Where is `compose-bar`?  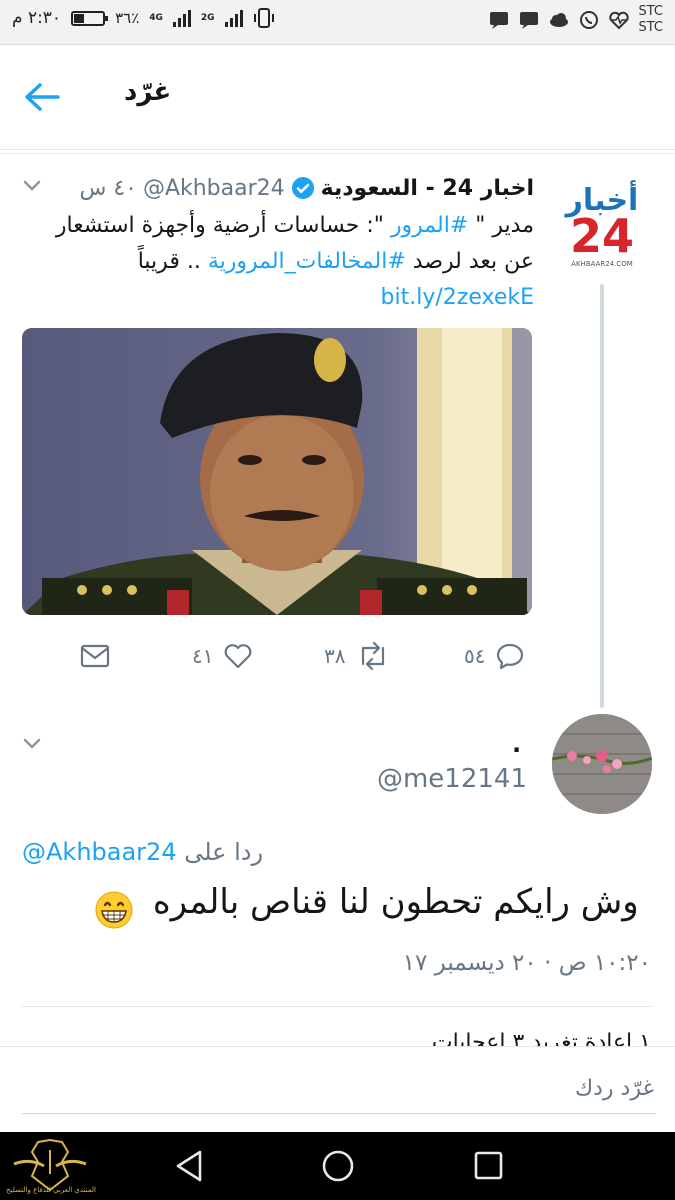
compose-bar is located at coordinates (337, 1089).